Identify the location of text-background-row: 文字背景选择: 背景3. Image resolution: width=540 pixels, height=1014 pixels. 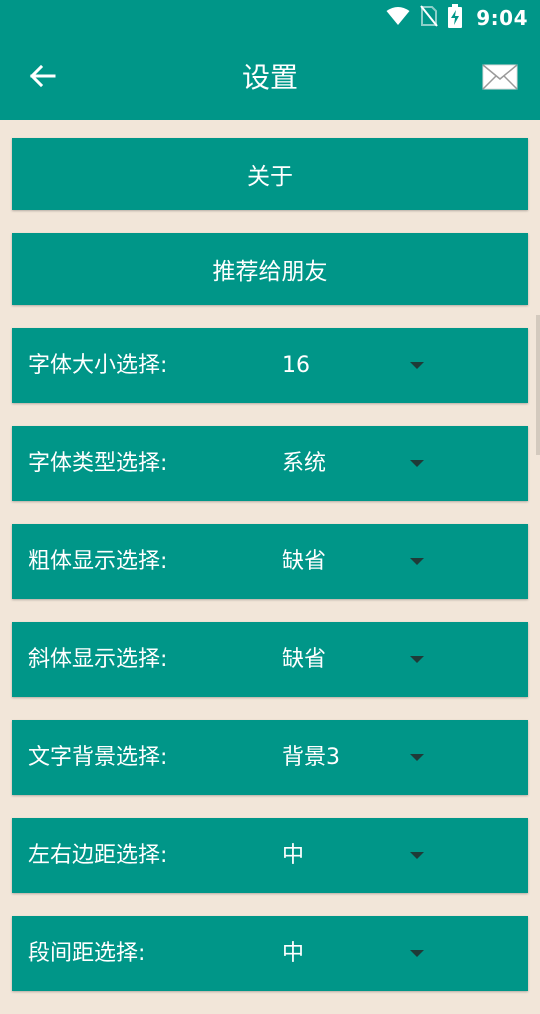
(270, 757).